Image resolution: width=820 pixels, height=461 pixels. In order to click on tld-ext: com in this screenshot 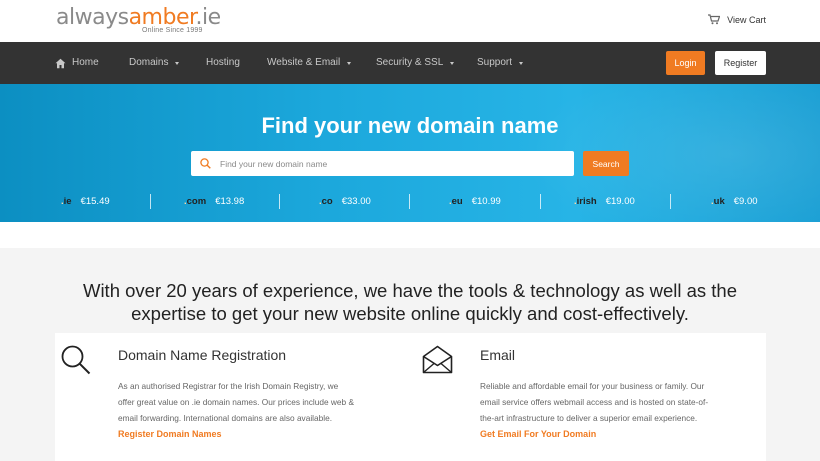, I will do `click(196, 201)`.